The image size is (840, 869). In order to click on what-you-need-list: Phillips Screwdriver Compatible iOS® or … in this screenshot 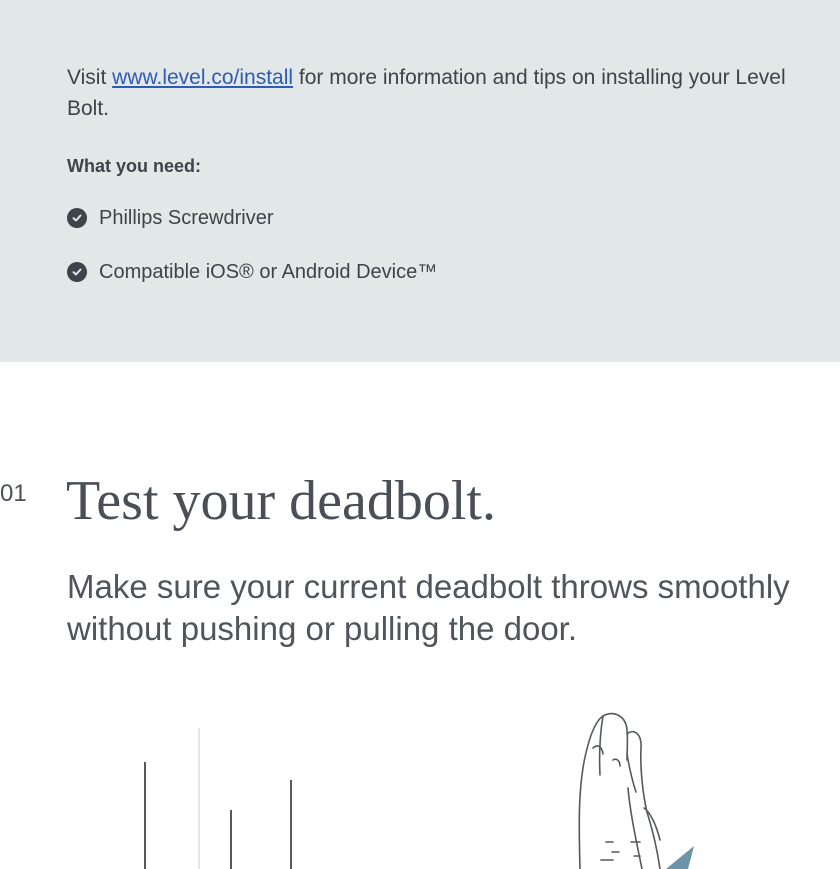, I will do `click(252, 260)`.